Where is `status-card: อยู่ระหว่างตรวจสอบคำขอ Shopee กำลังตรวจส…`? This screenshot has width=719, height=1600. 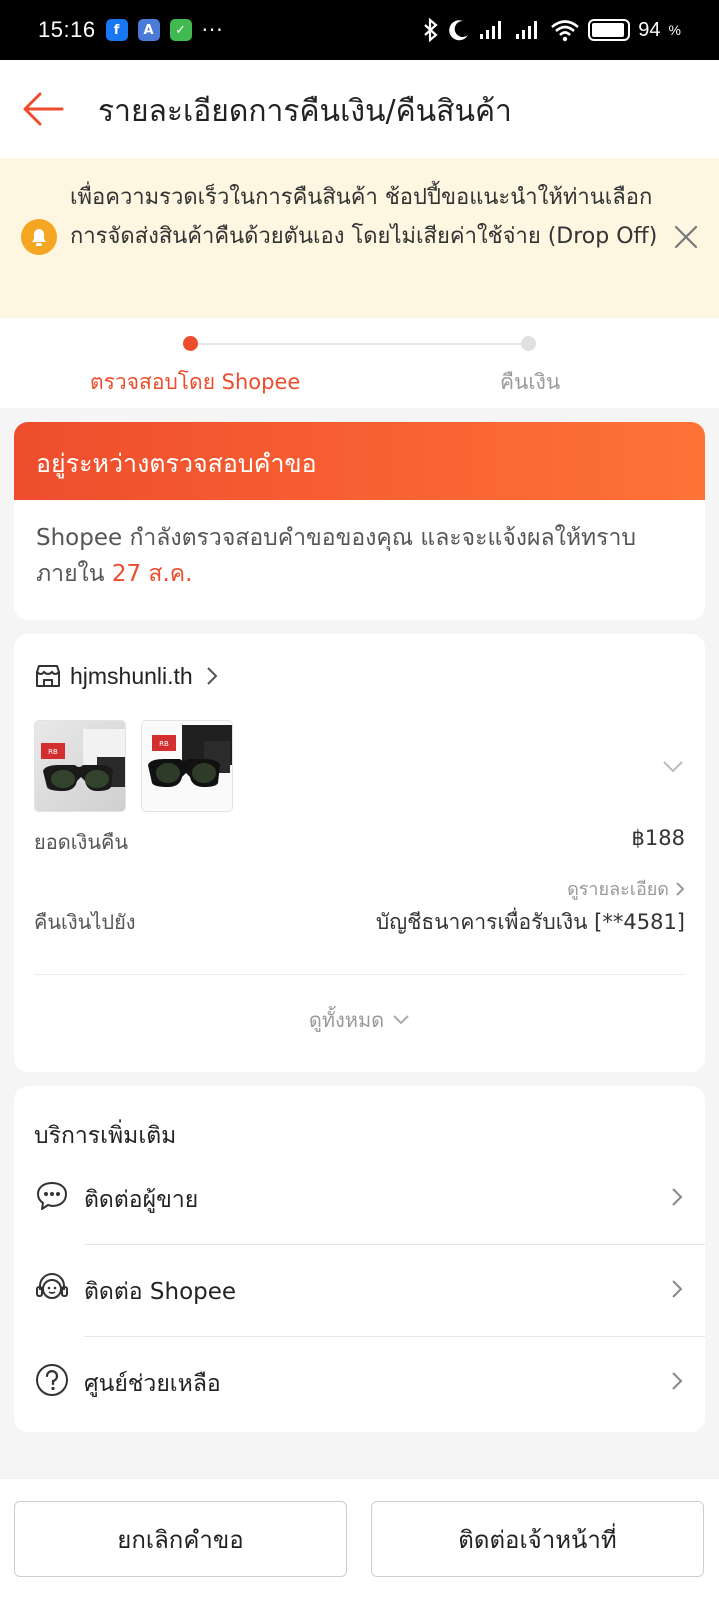
status-card: อยู่ระหว่างตรวจสอบคำขอ Shopee กำลังตรวจส… is located at coordinates (359, 521).